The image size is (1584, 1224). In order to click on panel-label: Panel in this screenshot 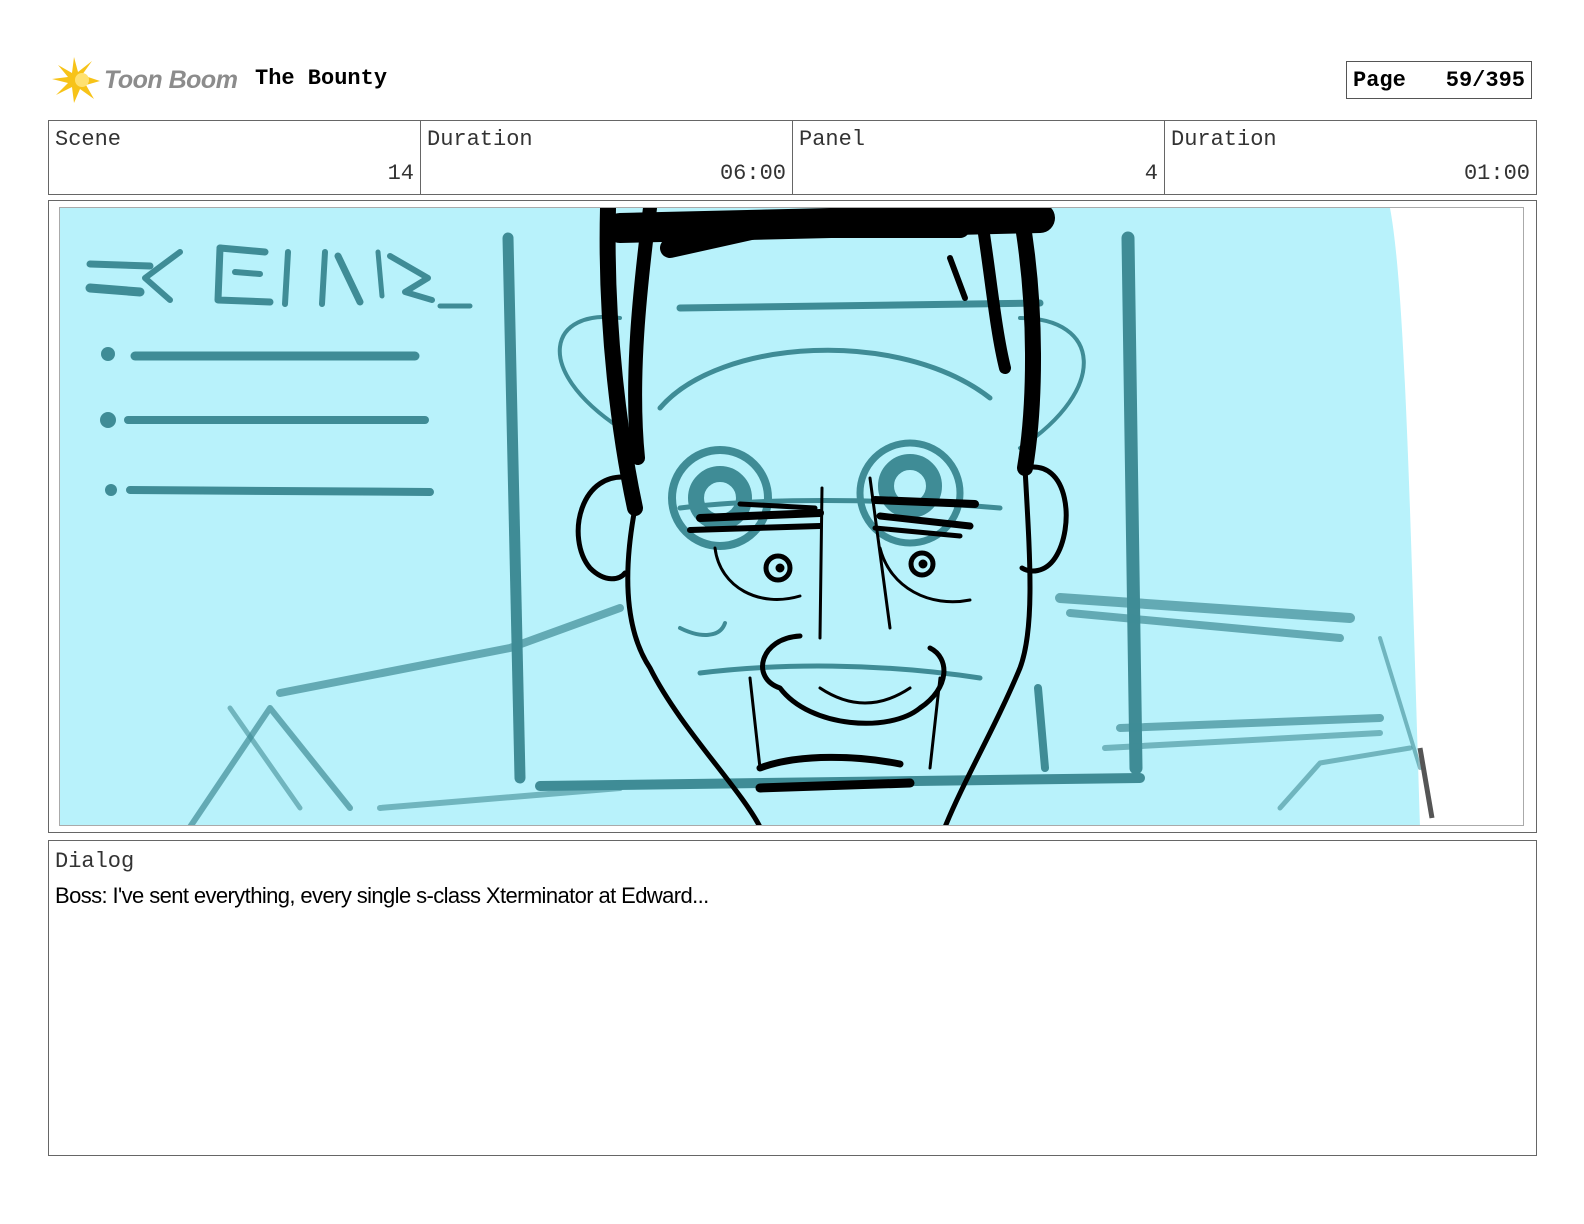, I will do `click(832, 139)`.